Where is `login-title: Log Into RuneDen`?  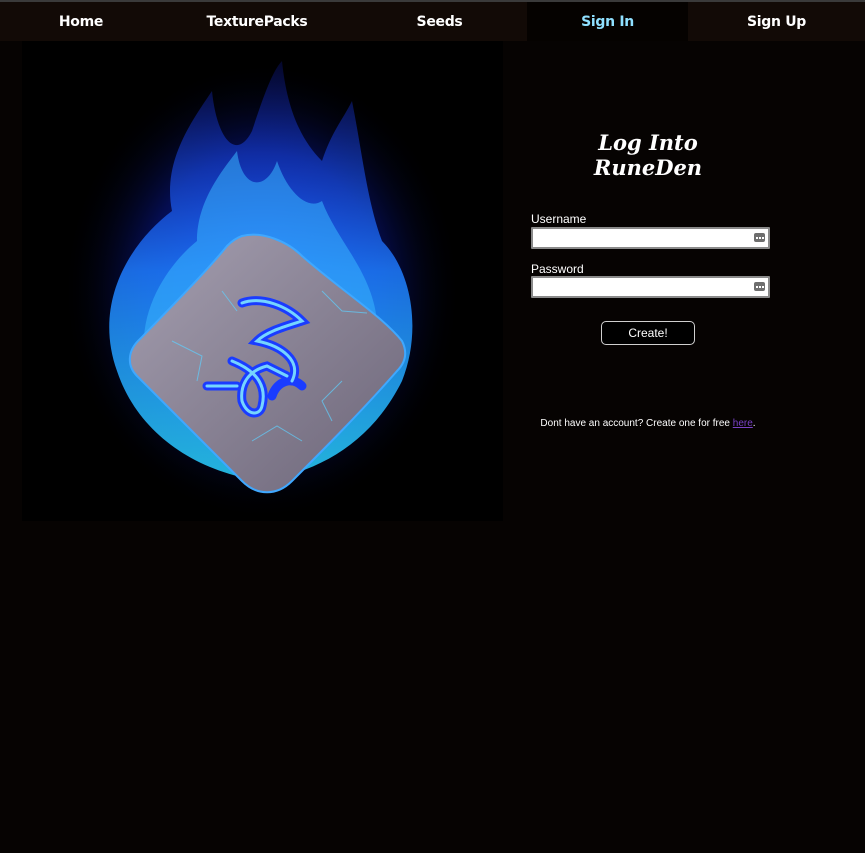 login-title: Log Into RuneDen is located at coordinates (648, 155).